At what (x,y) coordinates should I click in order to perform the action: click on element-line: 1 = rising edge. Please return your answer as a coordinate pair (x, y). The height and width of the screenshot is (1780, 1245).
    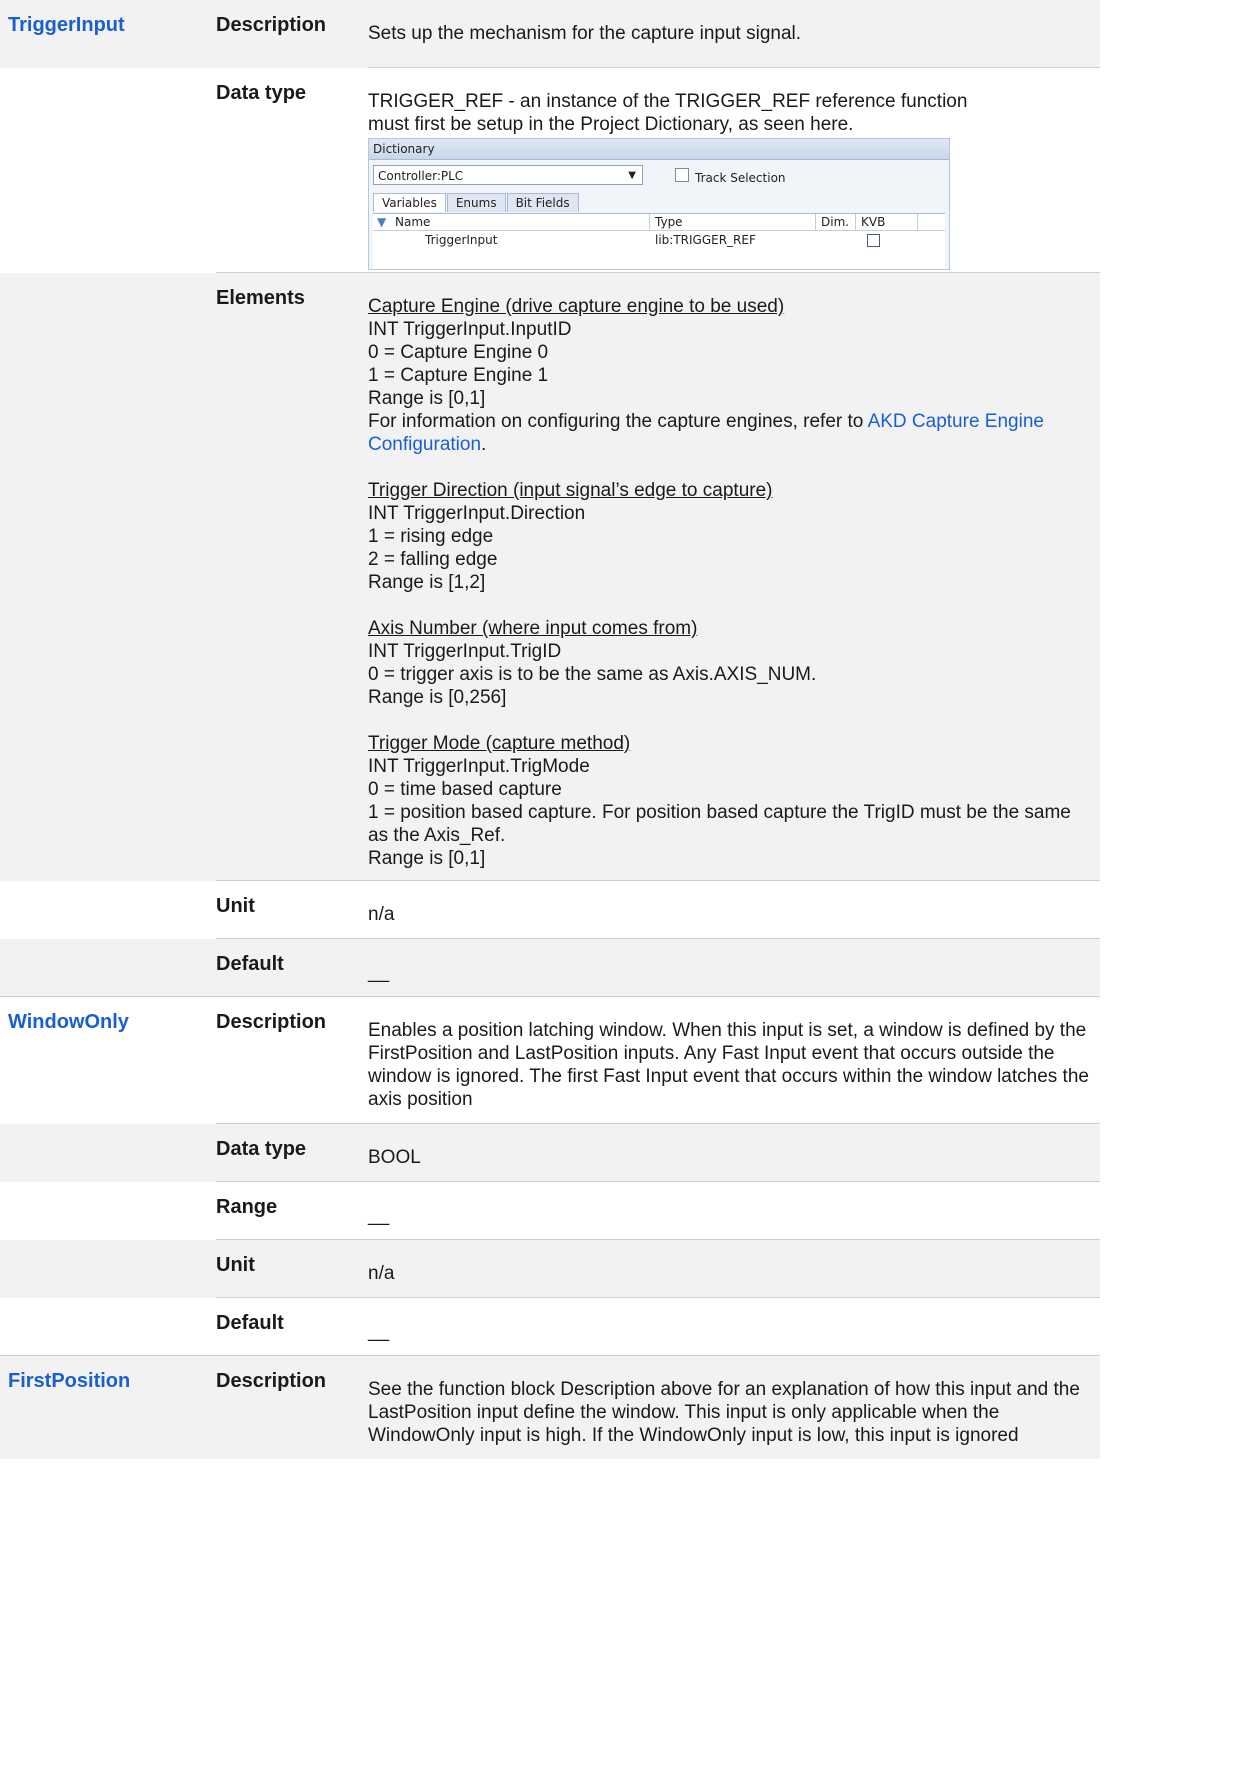
    Looking at the image, I should click on (431, 536).